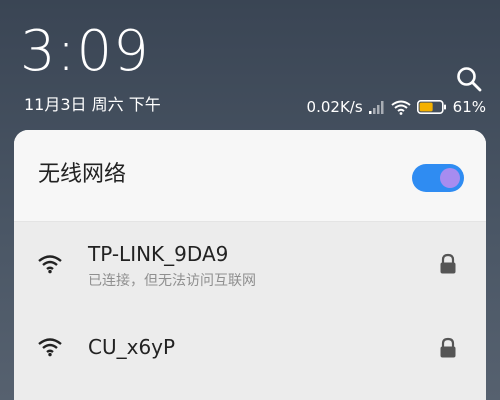  What do you see at coordinates (450, 178) in the screenshot?
I see `toggle-knob` at bounding box center [450, 178].